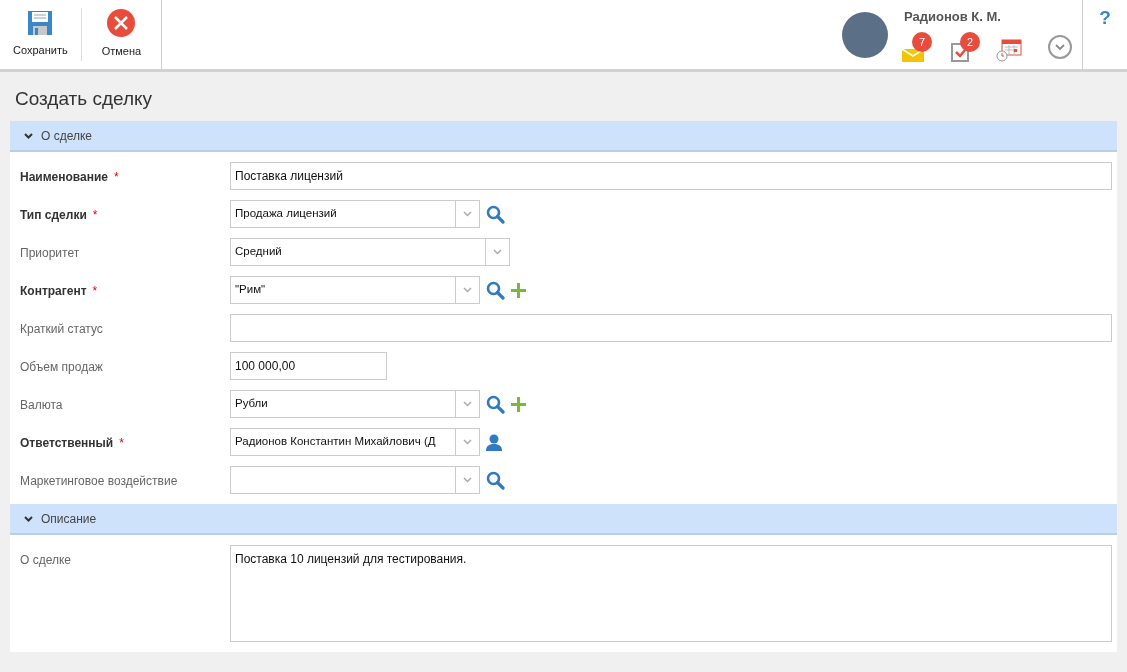 This screenshot has height=672, width=1127. I want to click on dropdown-field, so click(355, 480).